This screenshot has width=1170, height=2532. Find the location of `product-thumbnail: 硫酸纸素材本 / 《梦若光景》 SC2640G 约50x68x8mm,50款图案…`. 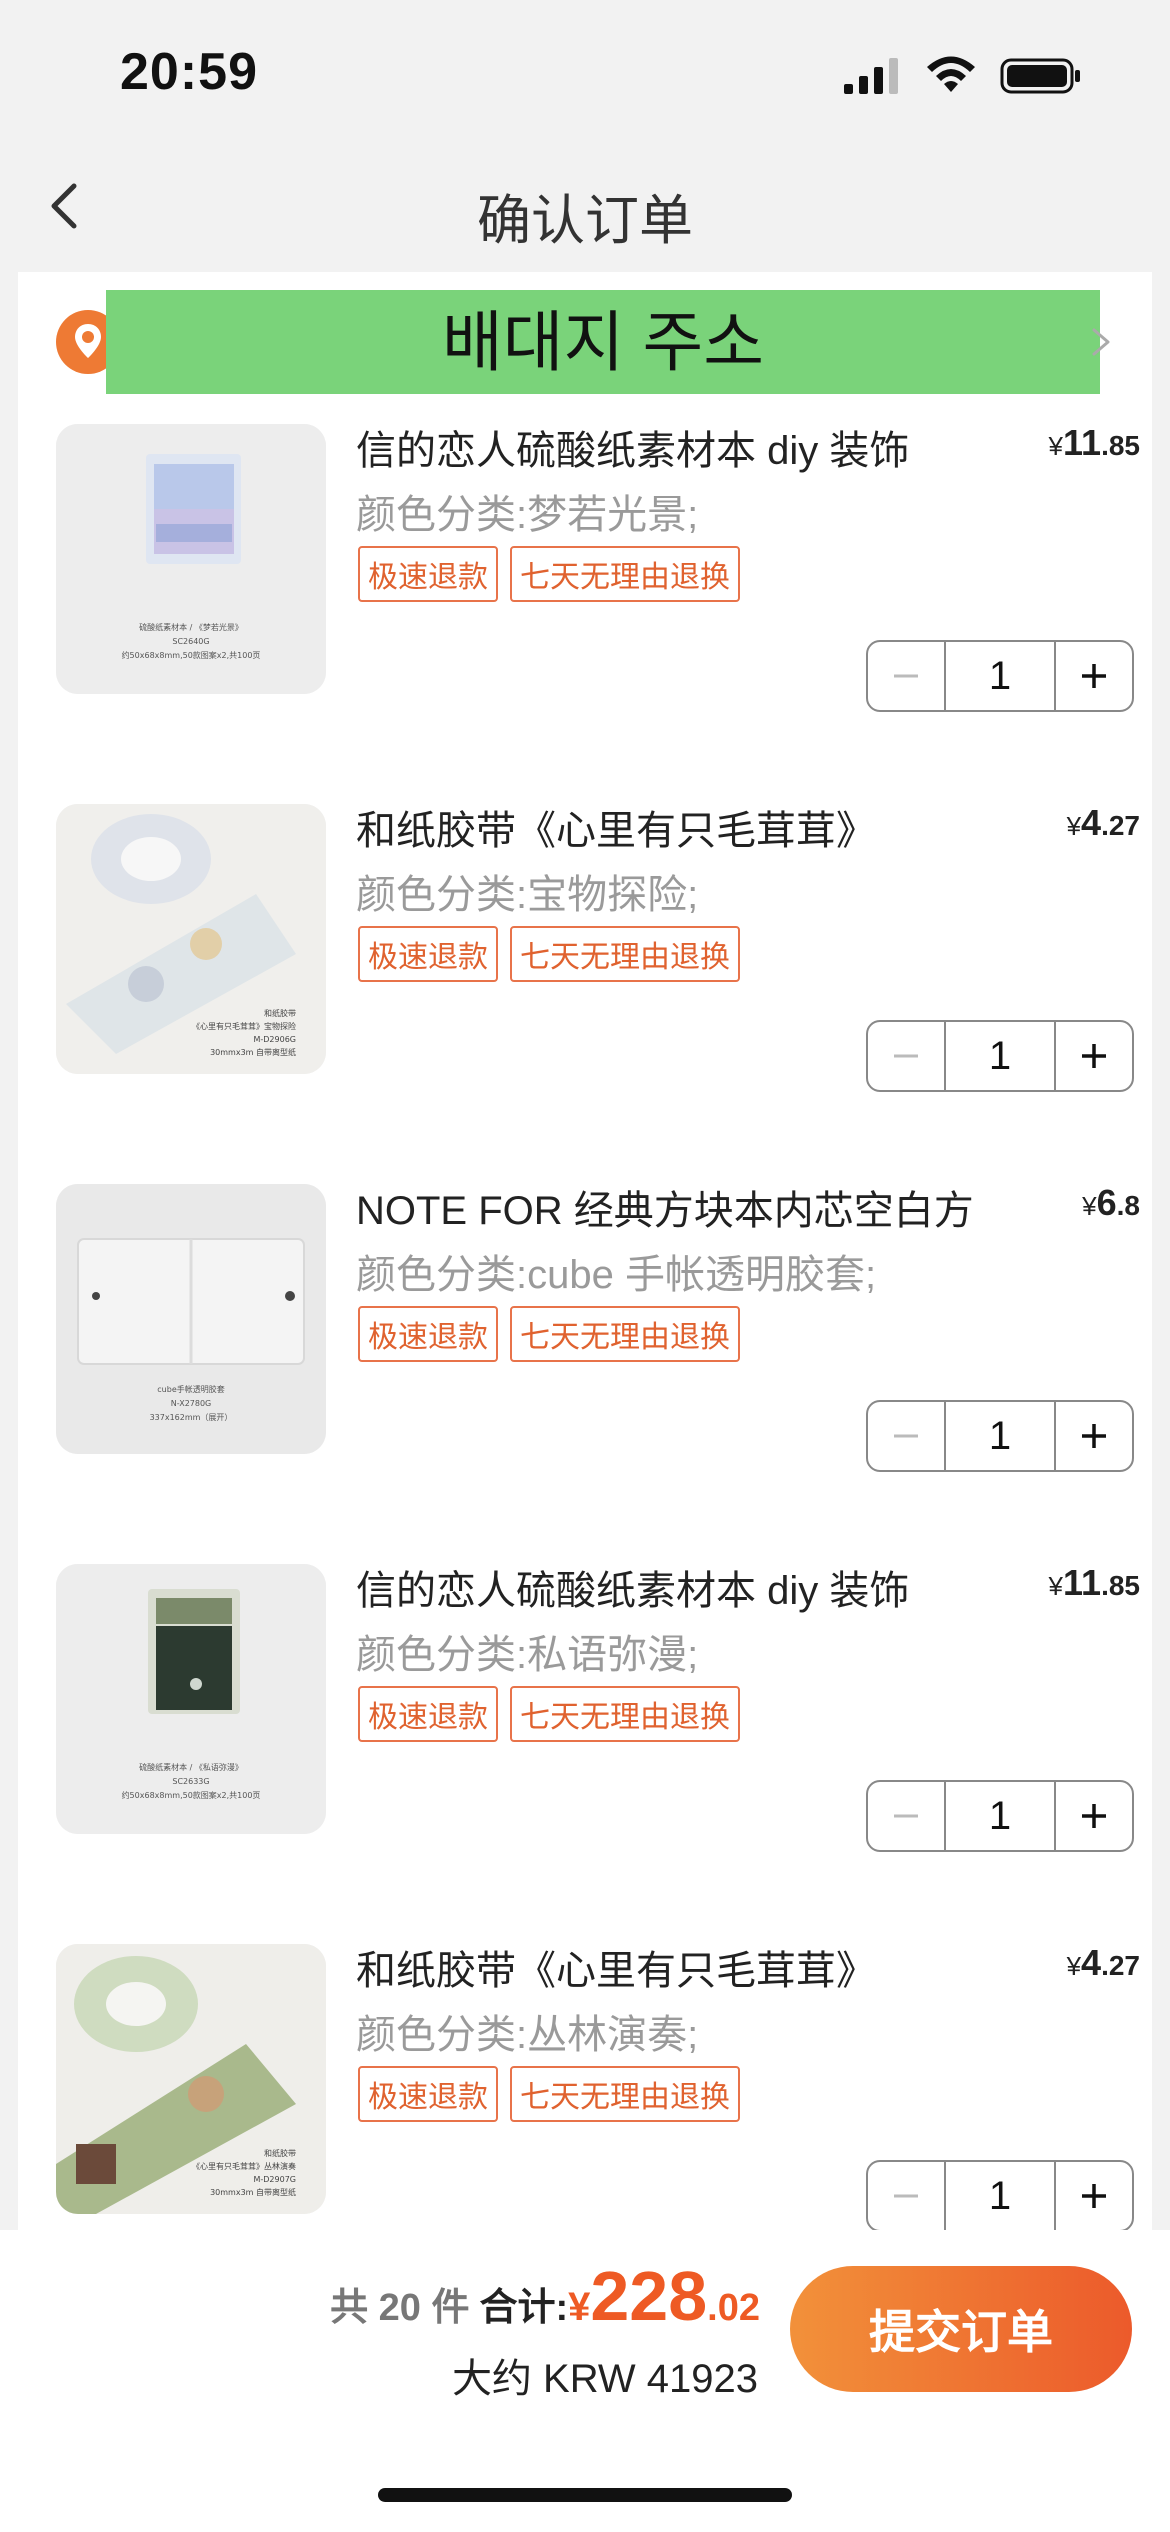

product-thumbnail: 硫酸纸素材本 / 《梦若光景》 SC2640G 约50x68x8mm,50款图案… is located at coordinates (191, 559).